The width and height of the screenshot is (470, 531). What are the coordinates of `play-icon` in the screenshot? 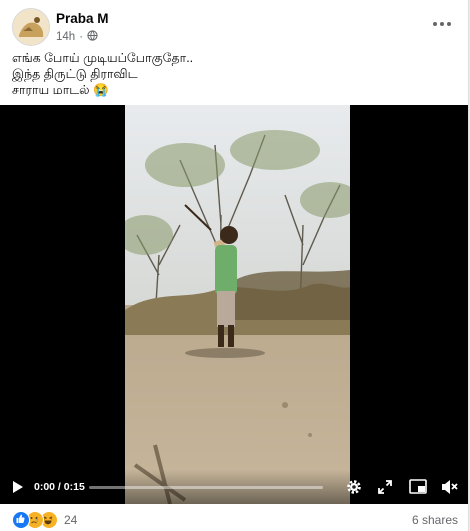 It's located at (18, 489).